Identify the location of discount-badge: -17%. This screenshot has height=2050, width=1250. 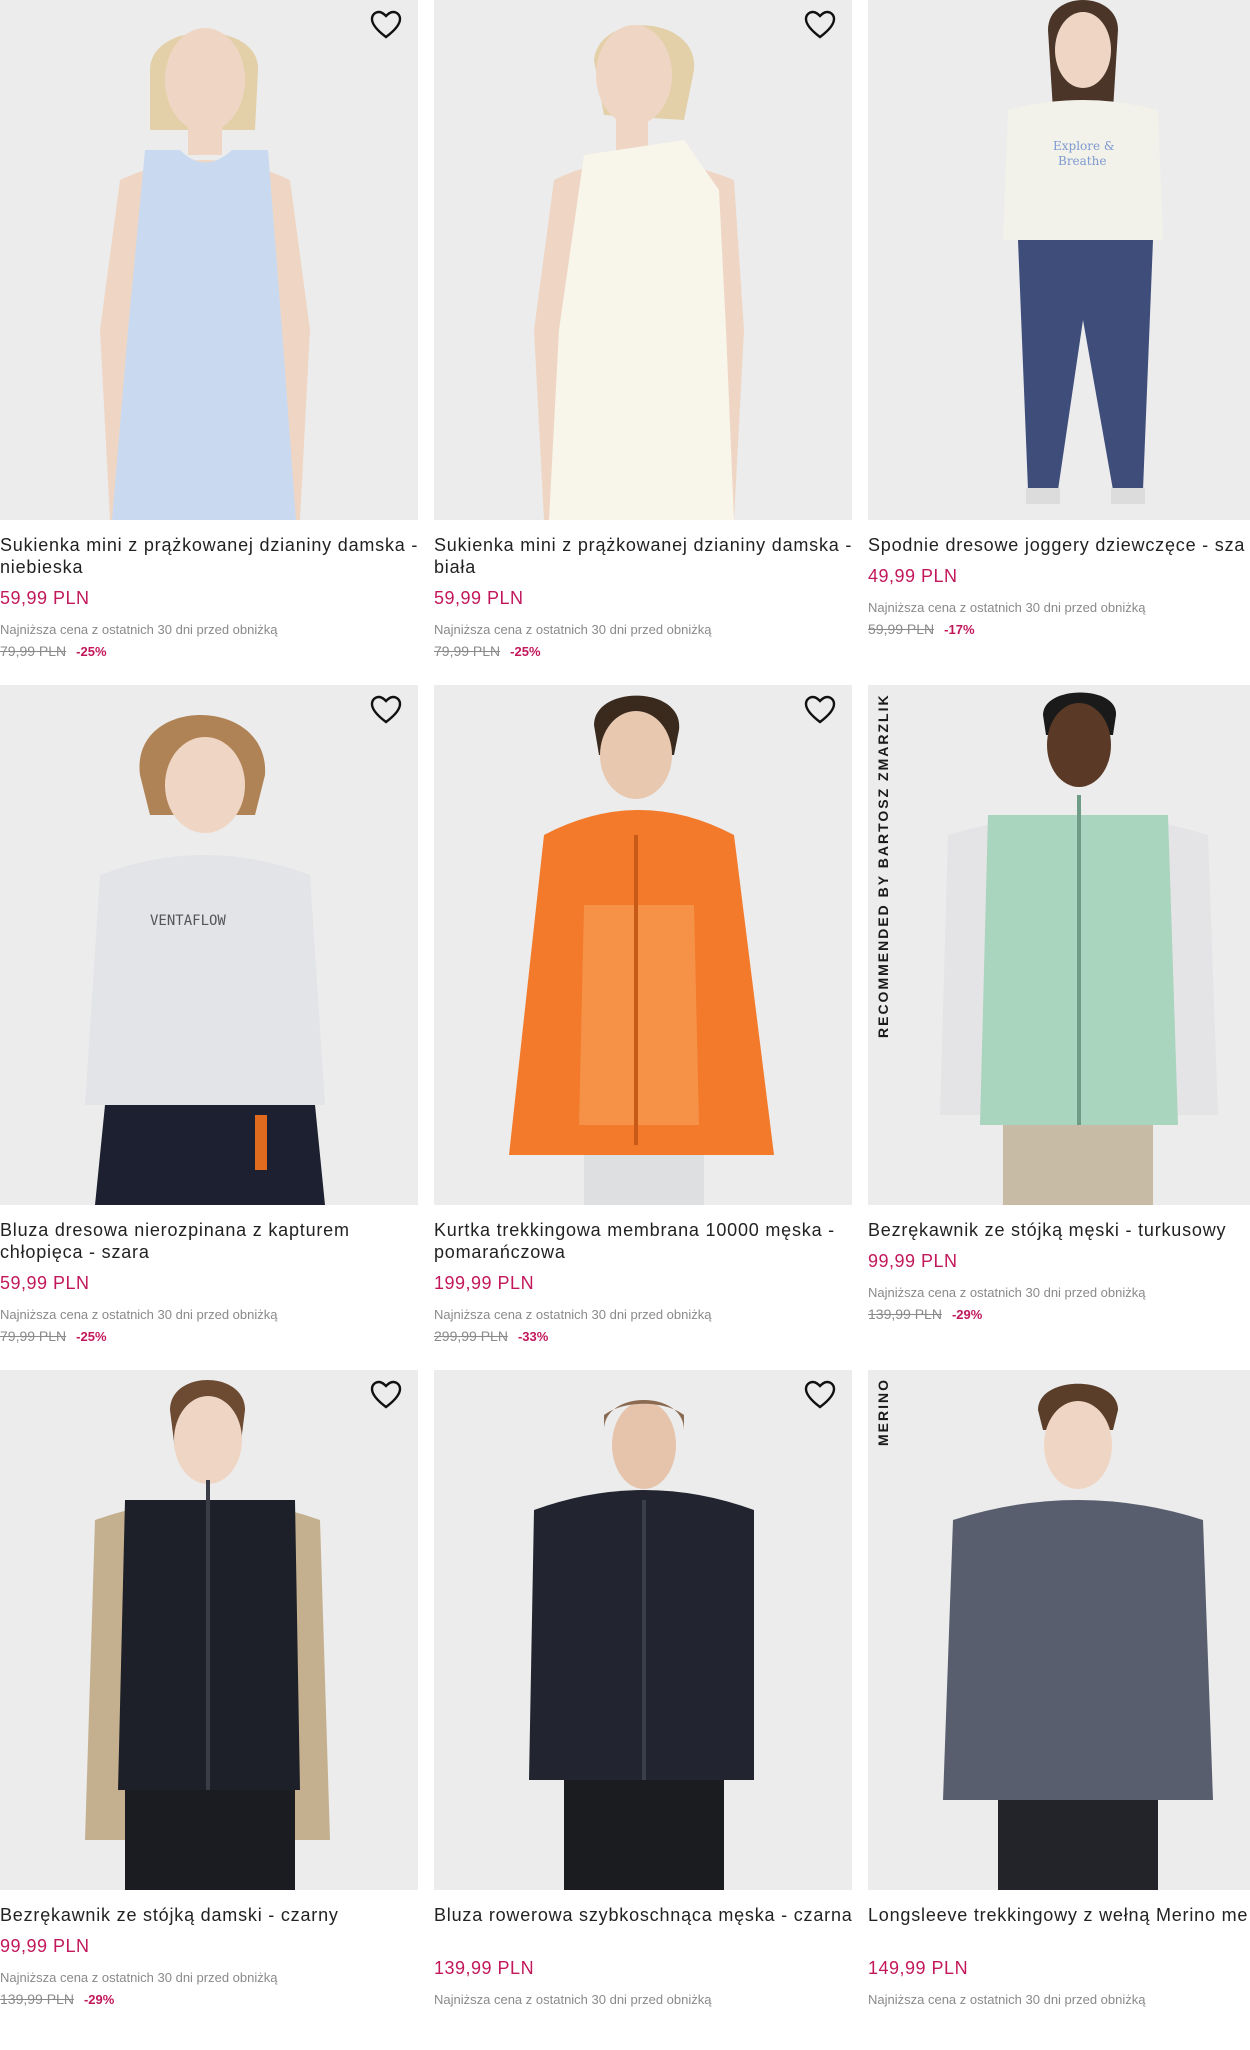
(959, 629).